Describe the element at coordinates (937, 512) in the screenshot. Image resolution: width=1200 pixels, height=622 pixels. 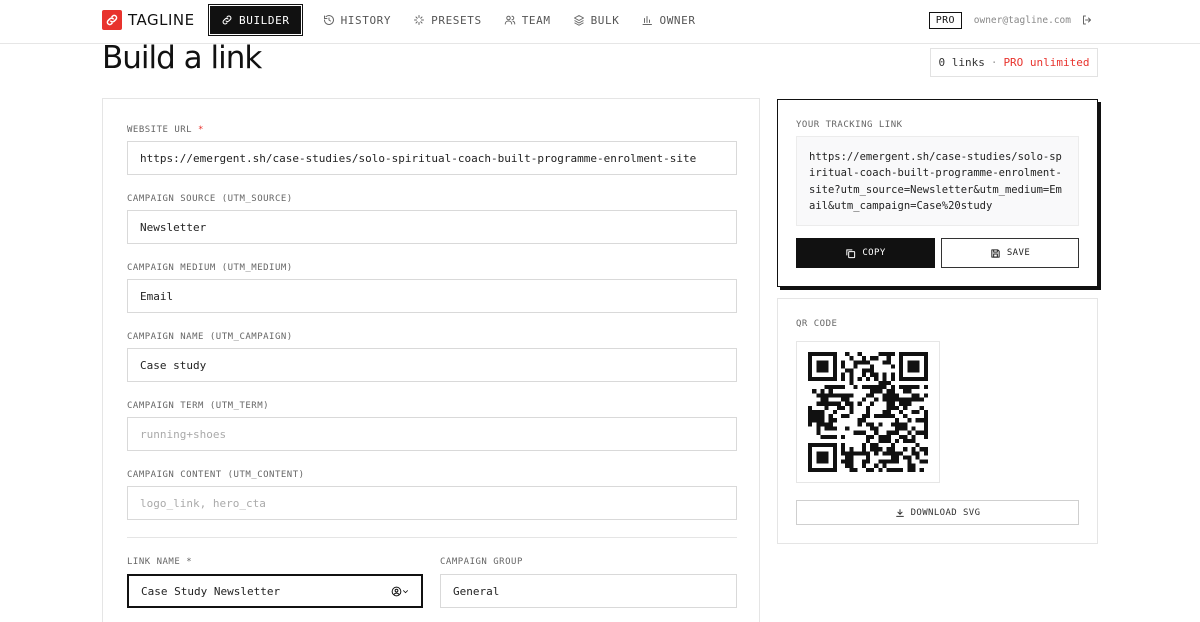
I see `download-svg-button: DOWNLOAD SVG` at that location.